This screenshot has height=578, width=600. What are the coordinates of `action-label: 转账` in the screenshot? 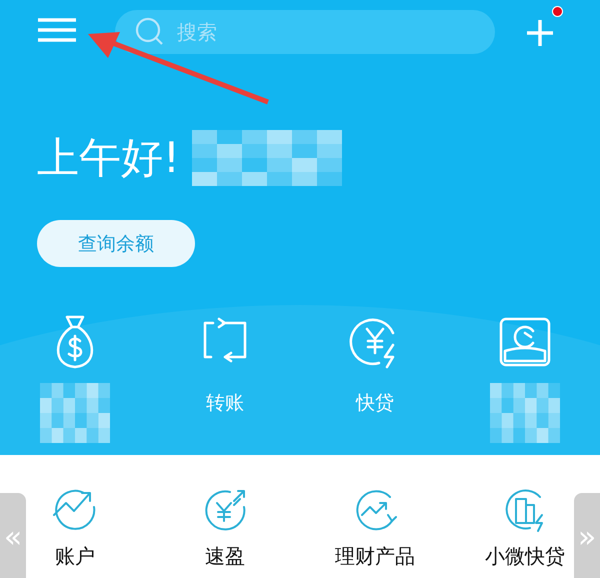 It's located at (225, 403).